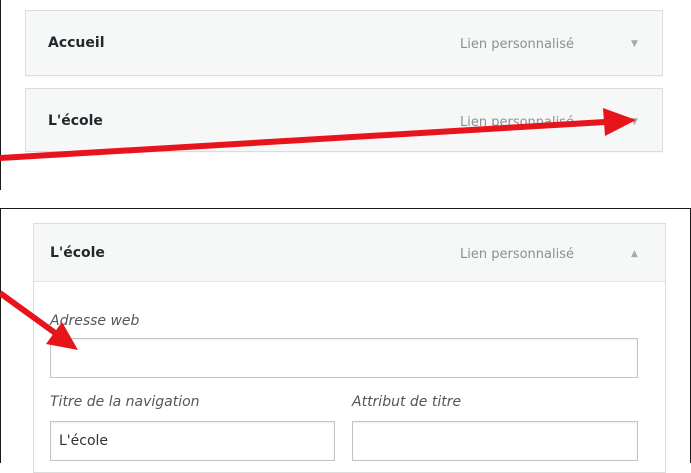  What do you see at coordinates (495, 441) in the screenshot?
I see `title-attribute-field` at bounding box center [495, 441].